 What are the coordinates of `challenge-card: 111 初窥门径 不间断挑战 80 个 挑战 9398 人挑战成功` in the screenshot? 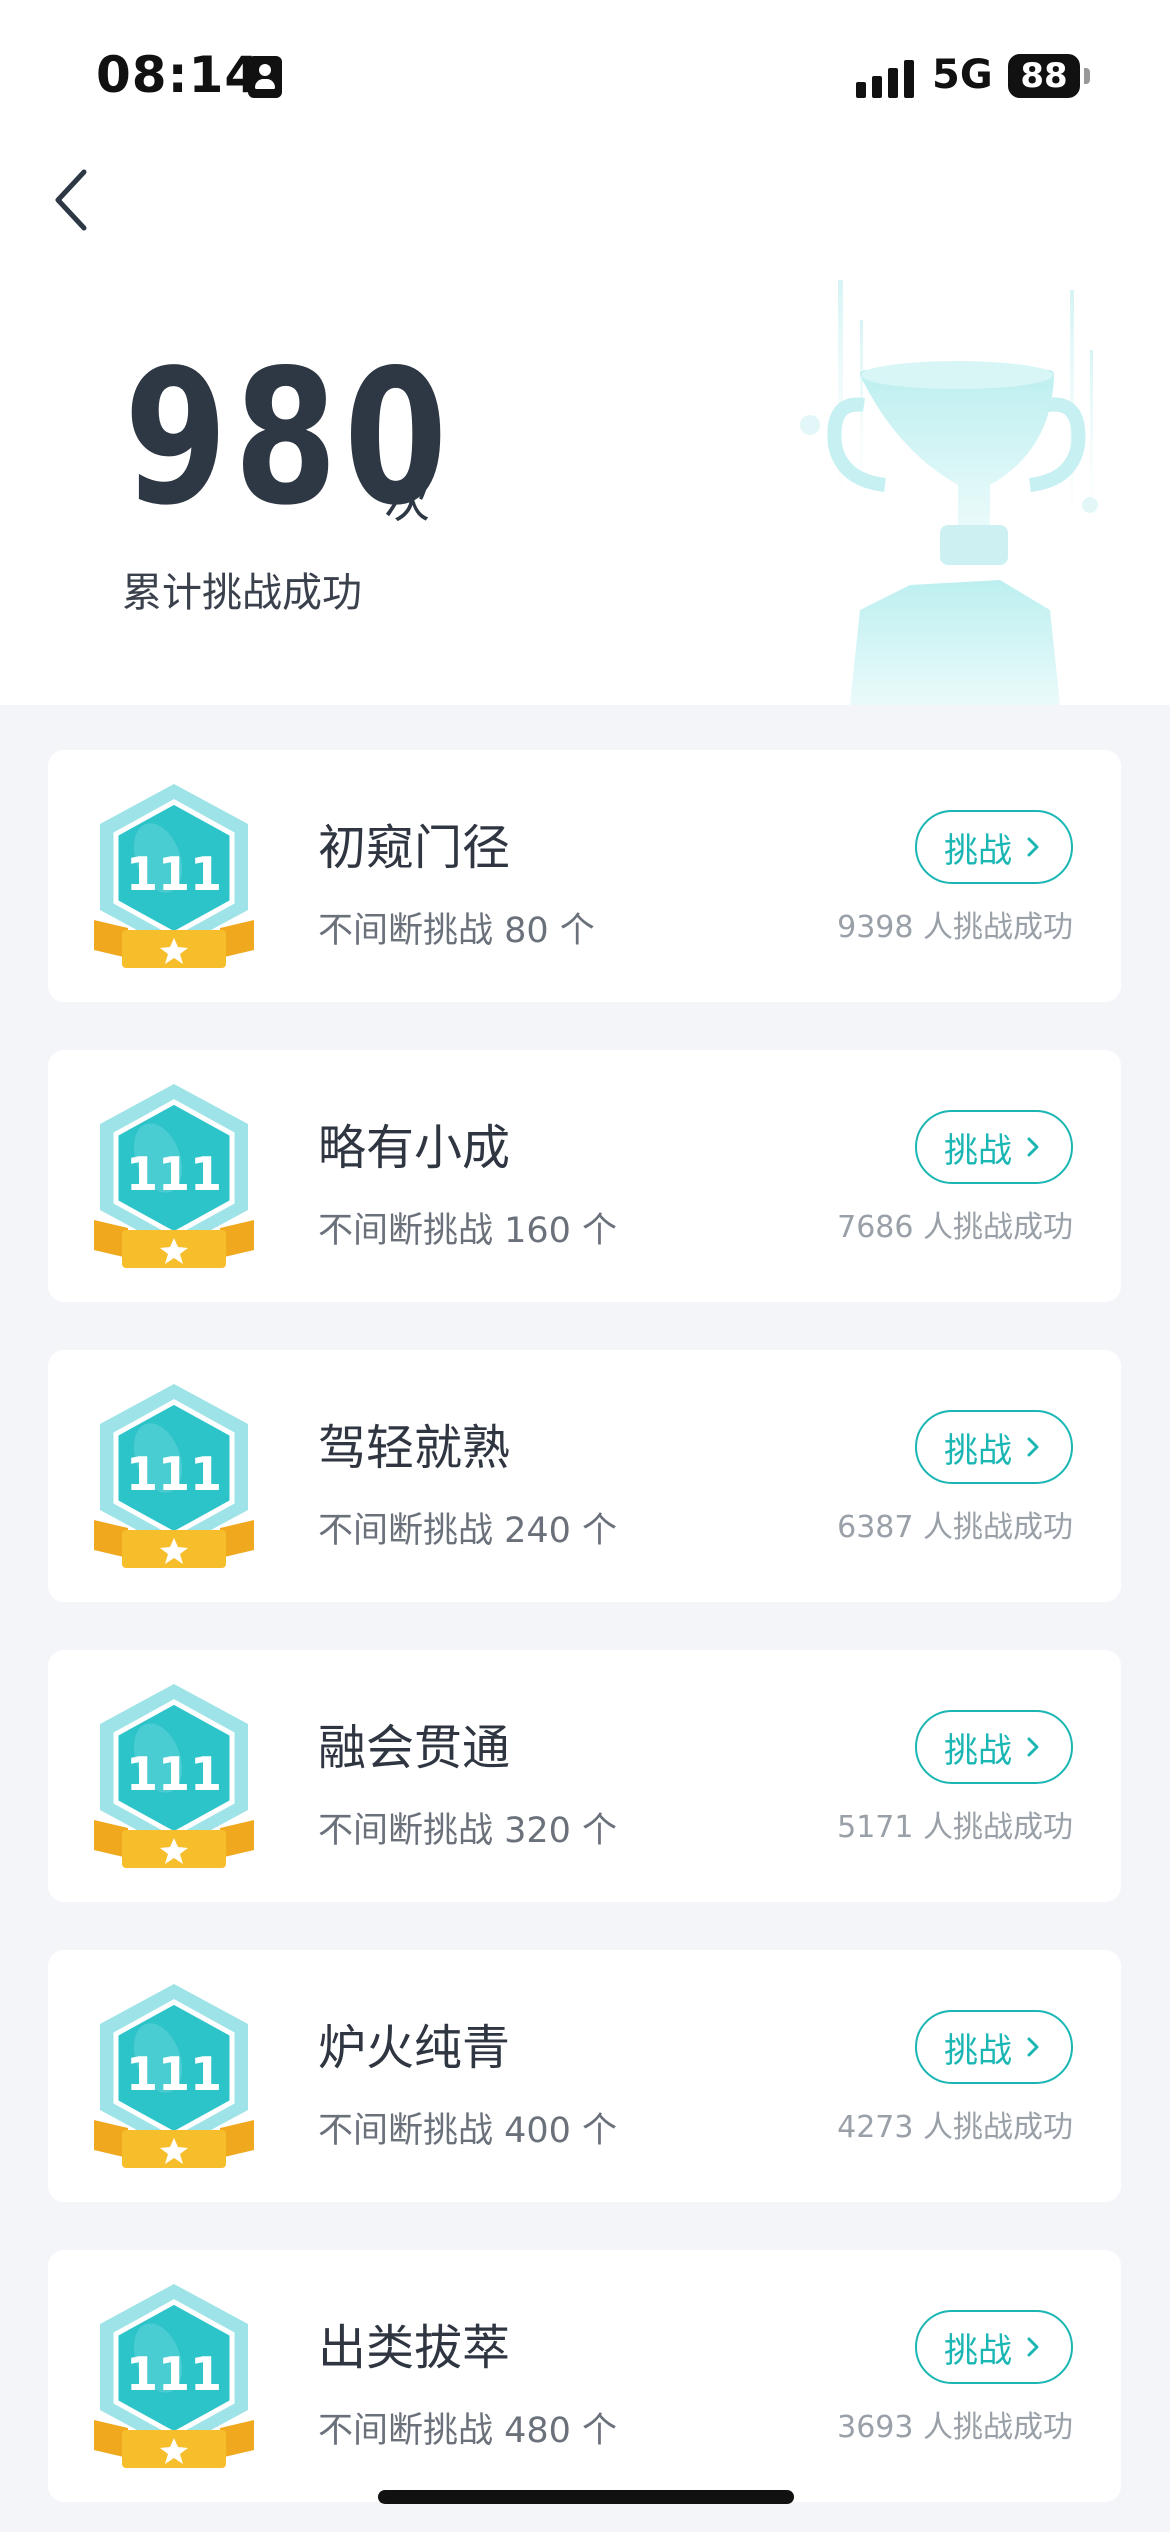 It's located at (584, 876).